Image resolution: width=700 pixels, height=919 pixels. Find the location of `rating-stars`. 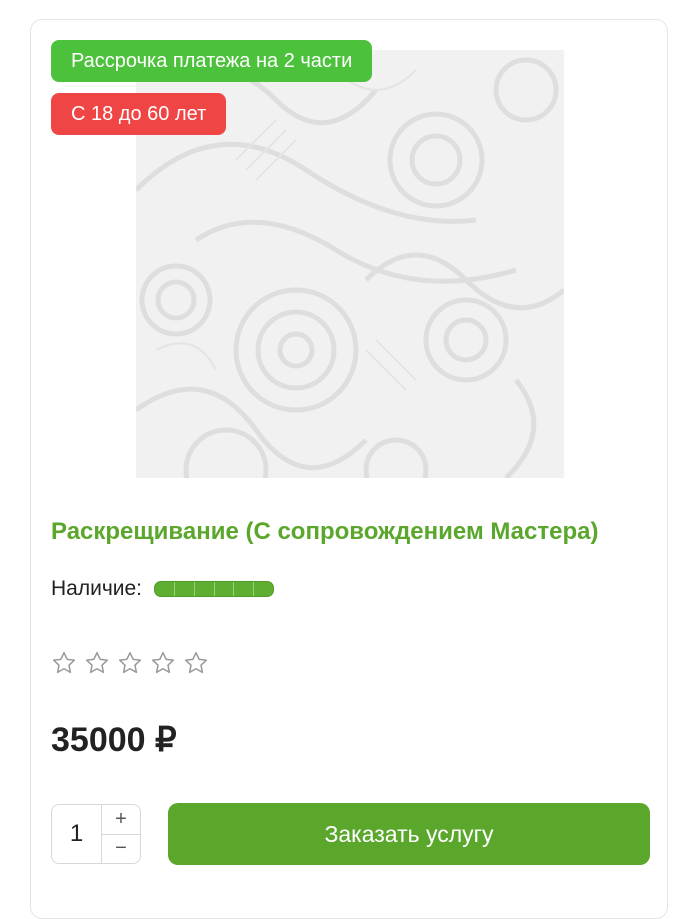

rating-stars is located at coordinates (130, 663).